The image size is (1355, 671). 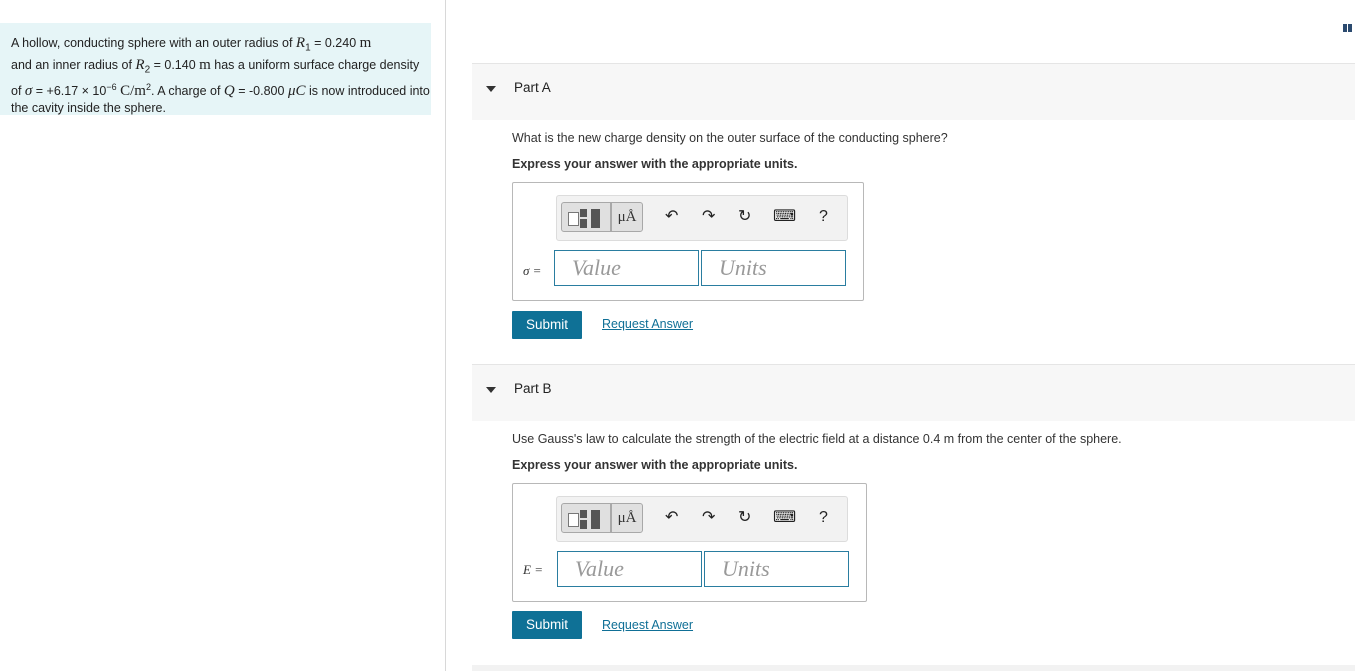 What do you see at coordinates (532, 270) in the screenshot?
I see `sigma-label: σ =` at bounding box center [532, 270].